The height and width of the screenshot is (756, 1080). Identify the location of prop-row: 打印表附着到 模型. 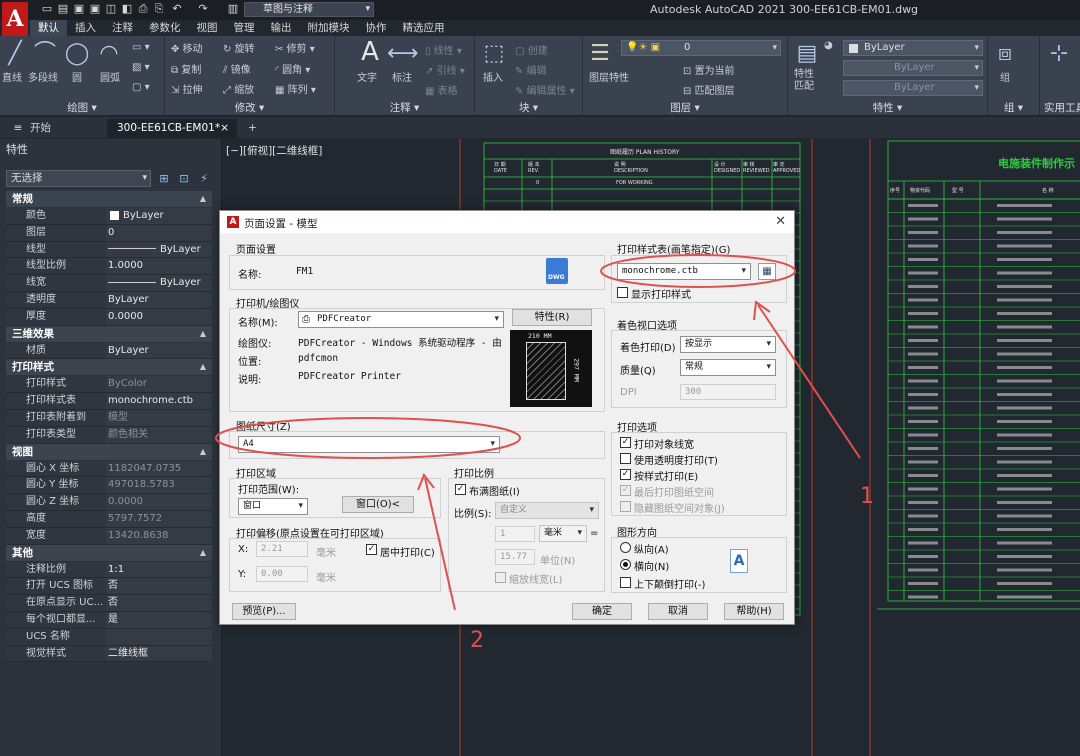
(109, 418).